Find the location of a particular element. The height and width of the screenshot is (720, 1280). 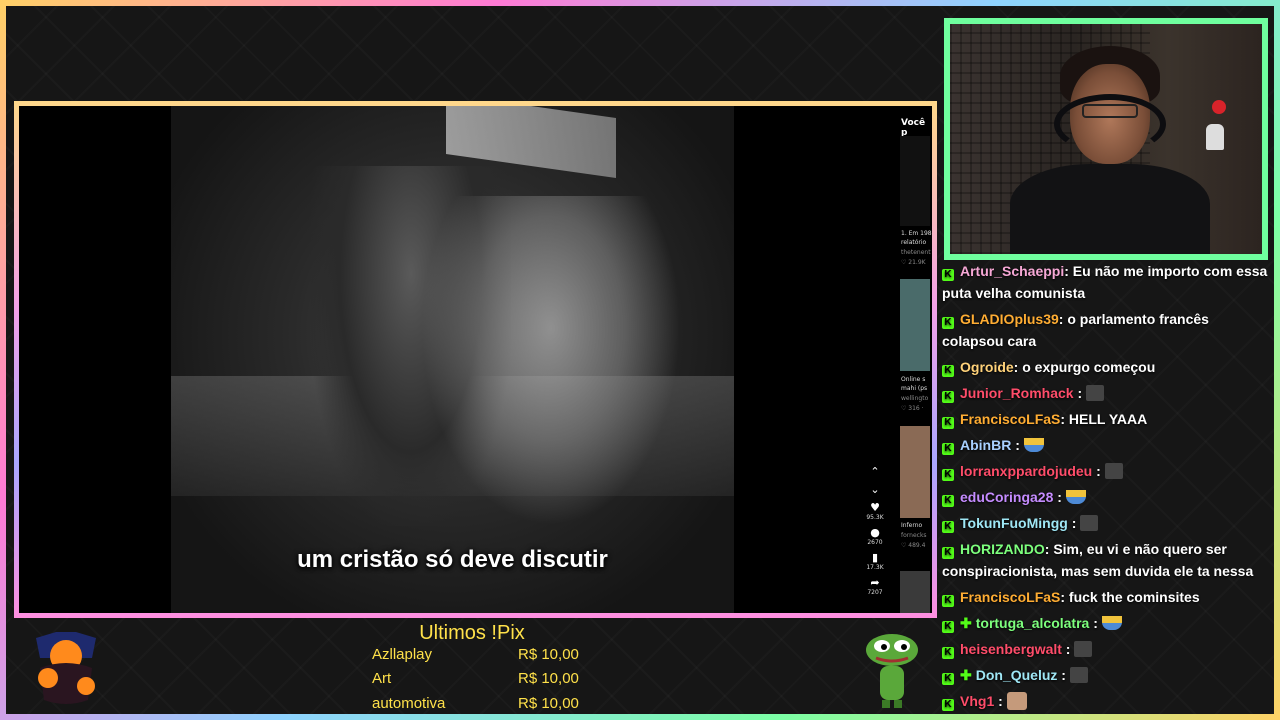

like-count: 95.3K is located at coordinates (875, 517).